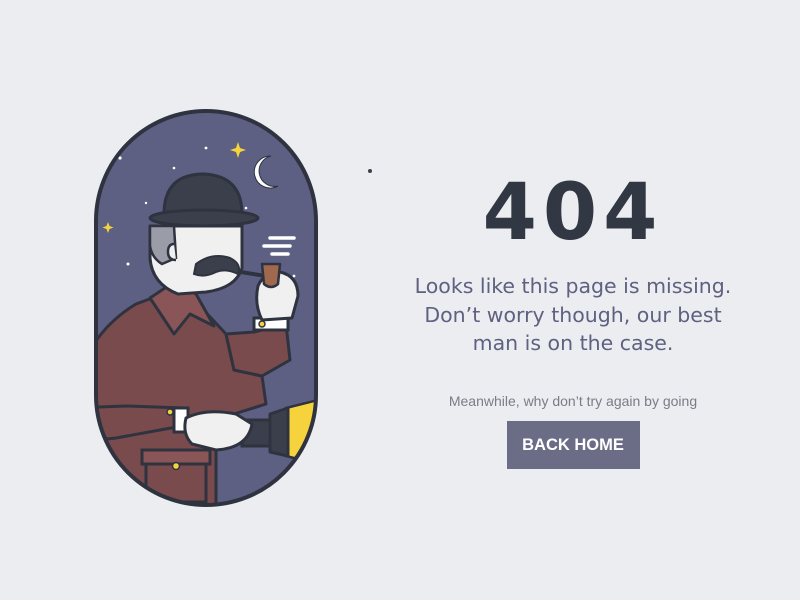 Image resolution: width=800 pixels, height=600 pixels. Describe the element at coordinates (573, 445) in the screenshot. I see `back-home-button: BACK HOME` at that location.